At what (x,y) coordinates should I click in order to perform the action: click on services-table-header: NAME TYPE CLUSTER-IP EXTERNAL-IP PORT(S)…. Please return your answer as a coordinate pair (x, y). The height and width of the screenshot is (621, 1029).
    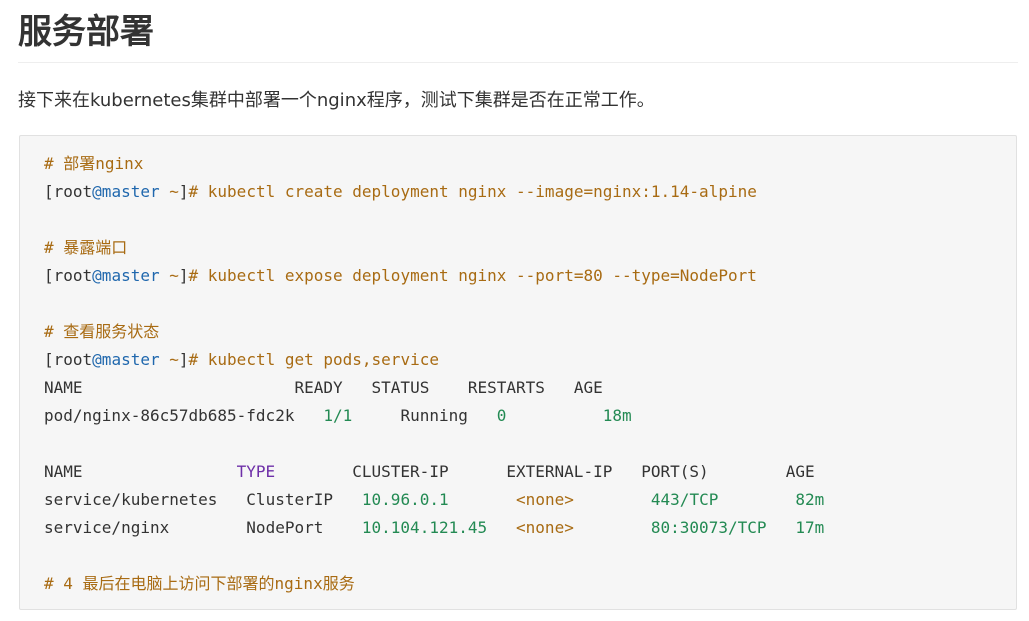
    Looking at the image, I should click on (434, 472).